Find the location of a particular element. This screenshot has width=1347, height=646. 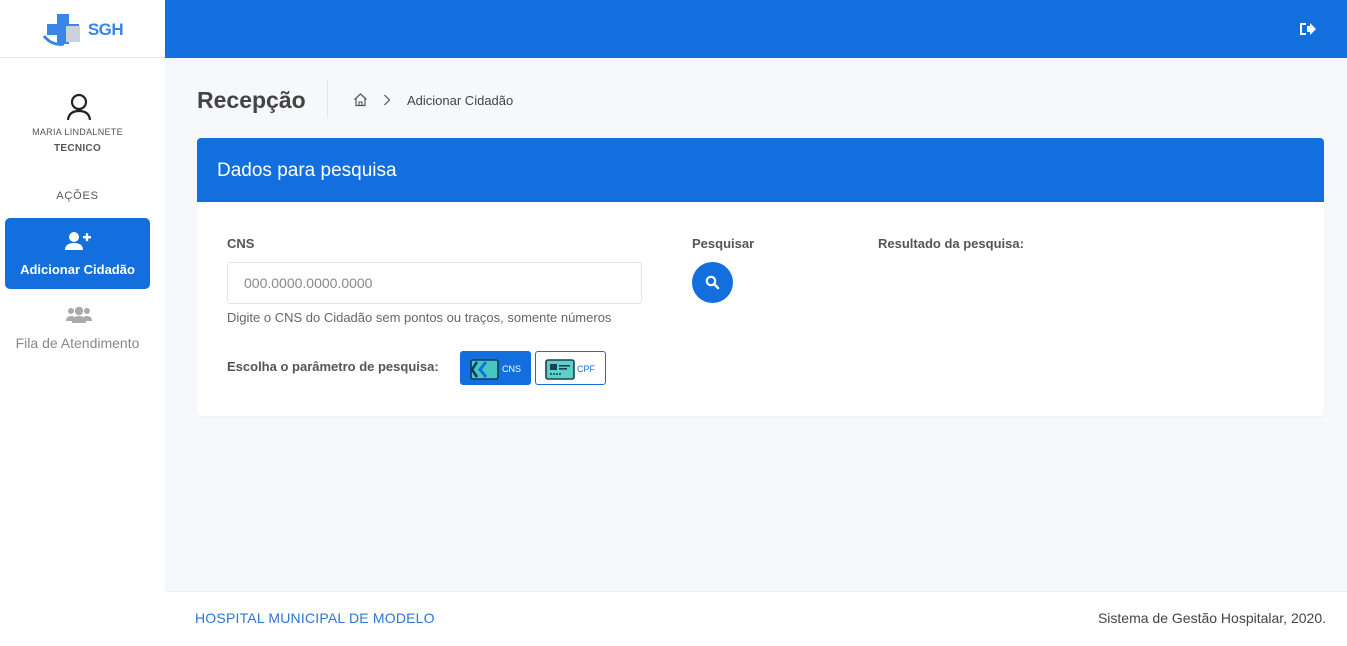

sidebar-item-adicionar-cidadao: Adicionar Cidadão is located at coordinates (77, 253).